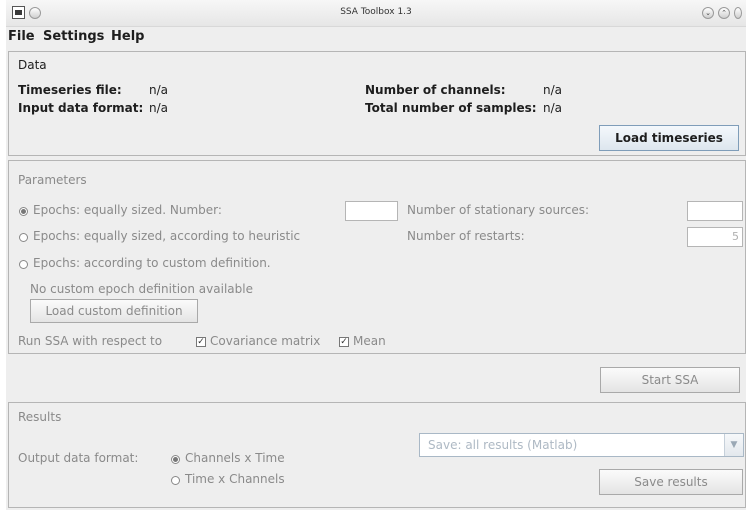 The width and height of the screenshot is (746, 510). Describe the element at coordinates (78, 458) in the screenshot. I see `output-format-label: Output data format:` at that location.